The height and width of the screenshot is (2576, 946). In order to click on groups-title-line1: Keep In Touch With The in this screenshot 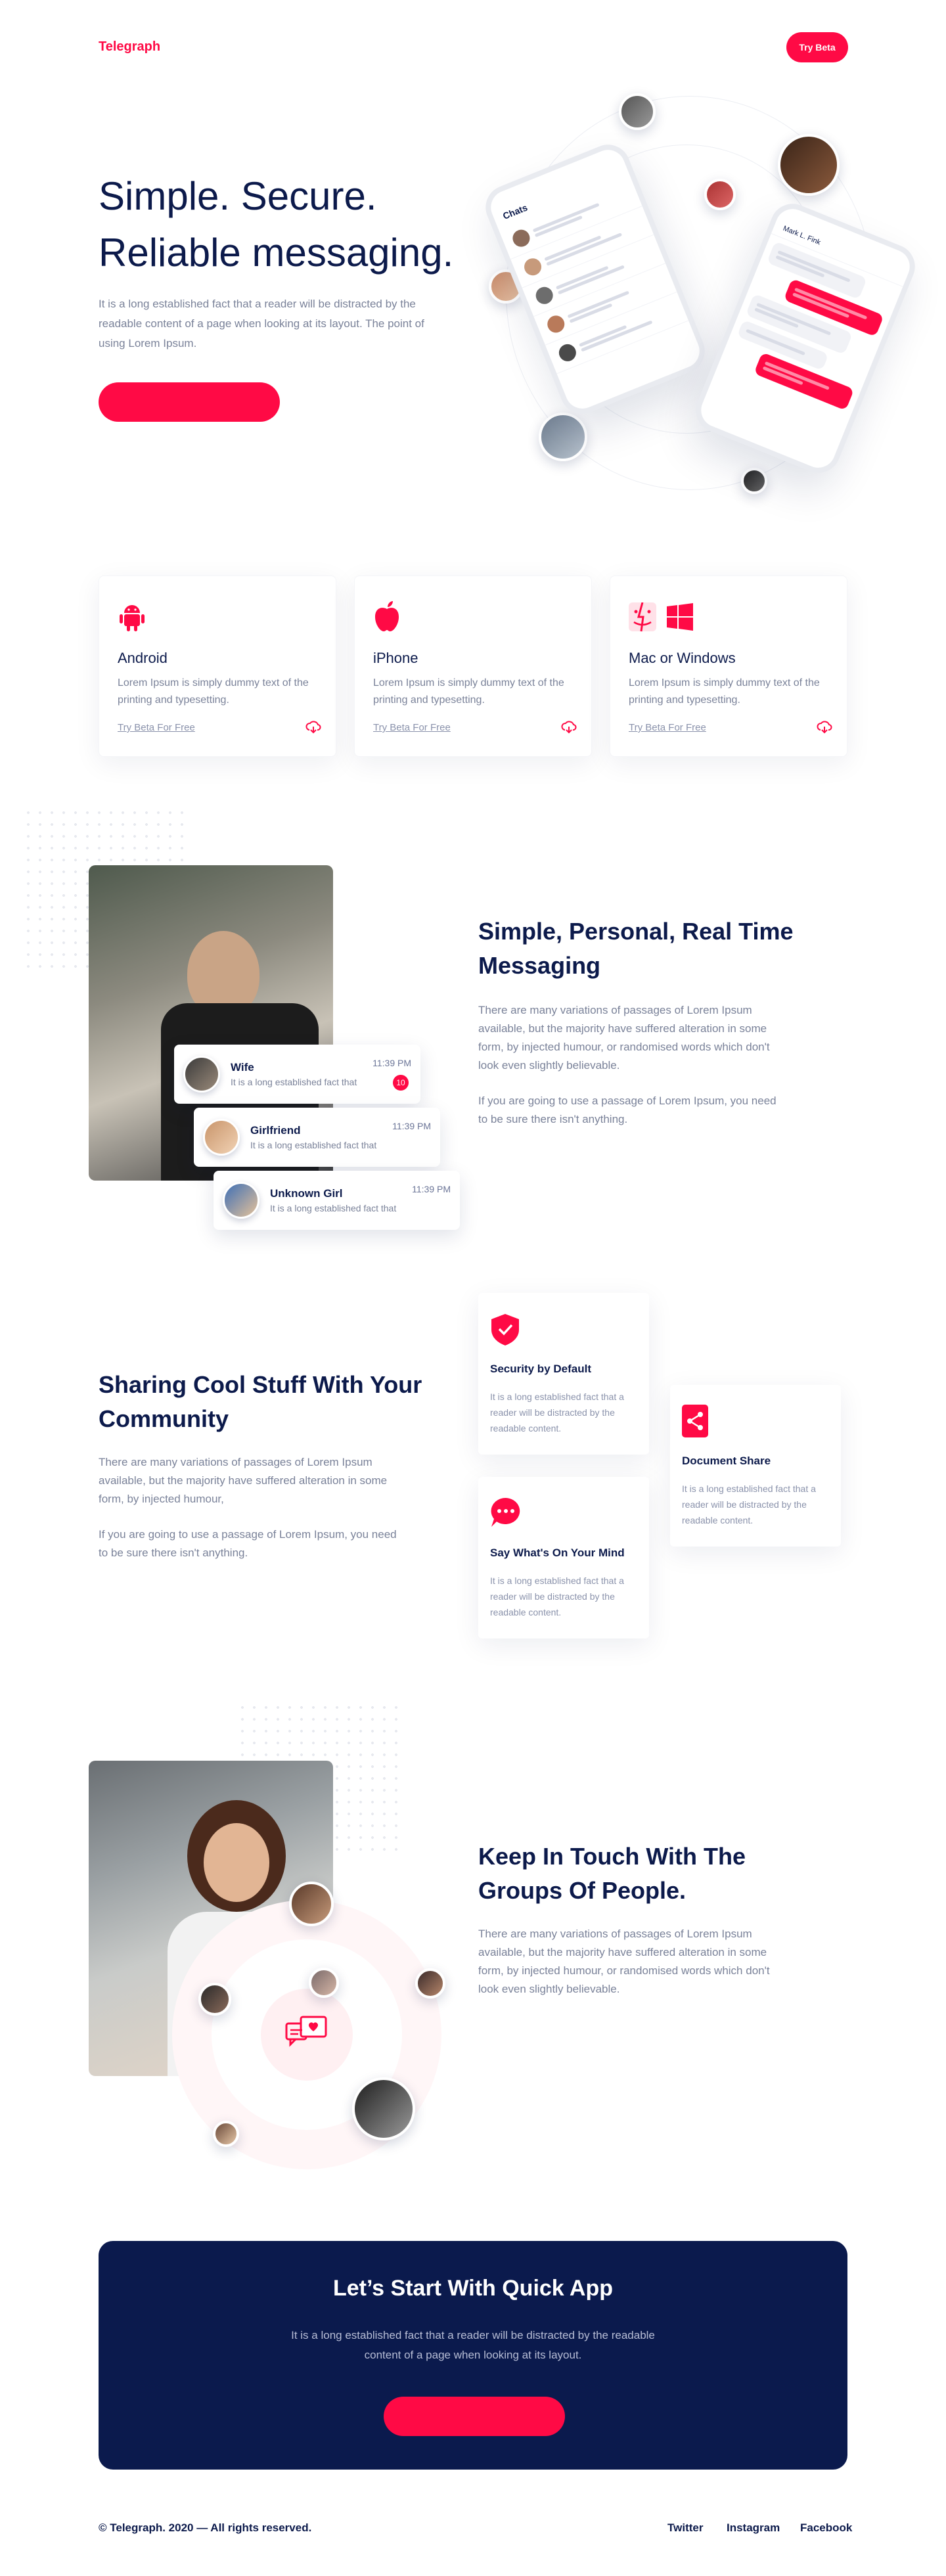, I will do `click(612, 1856)`.